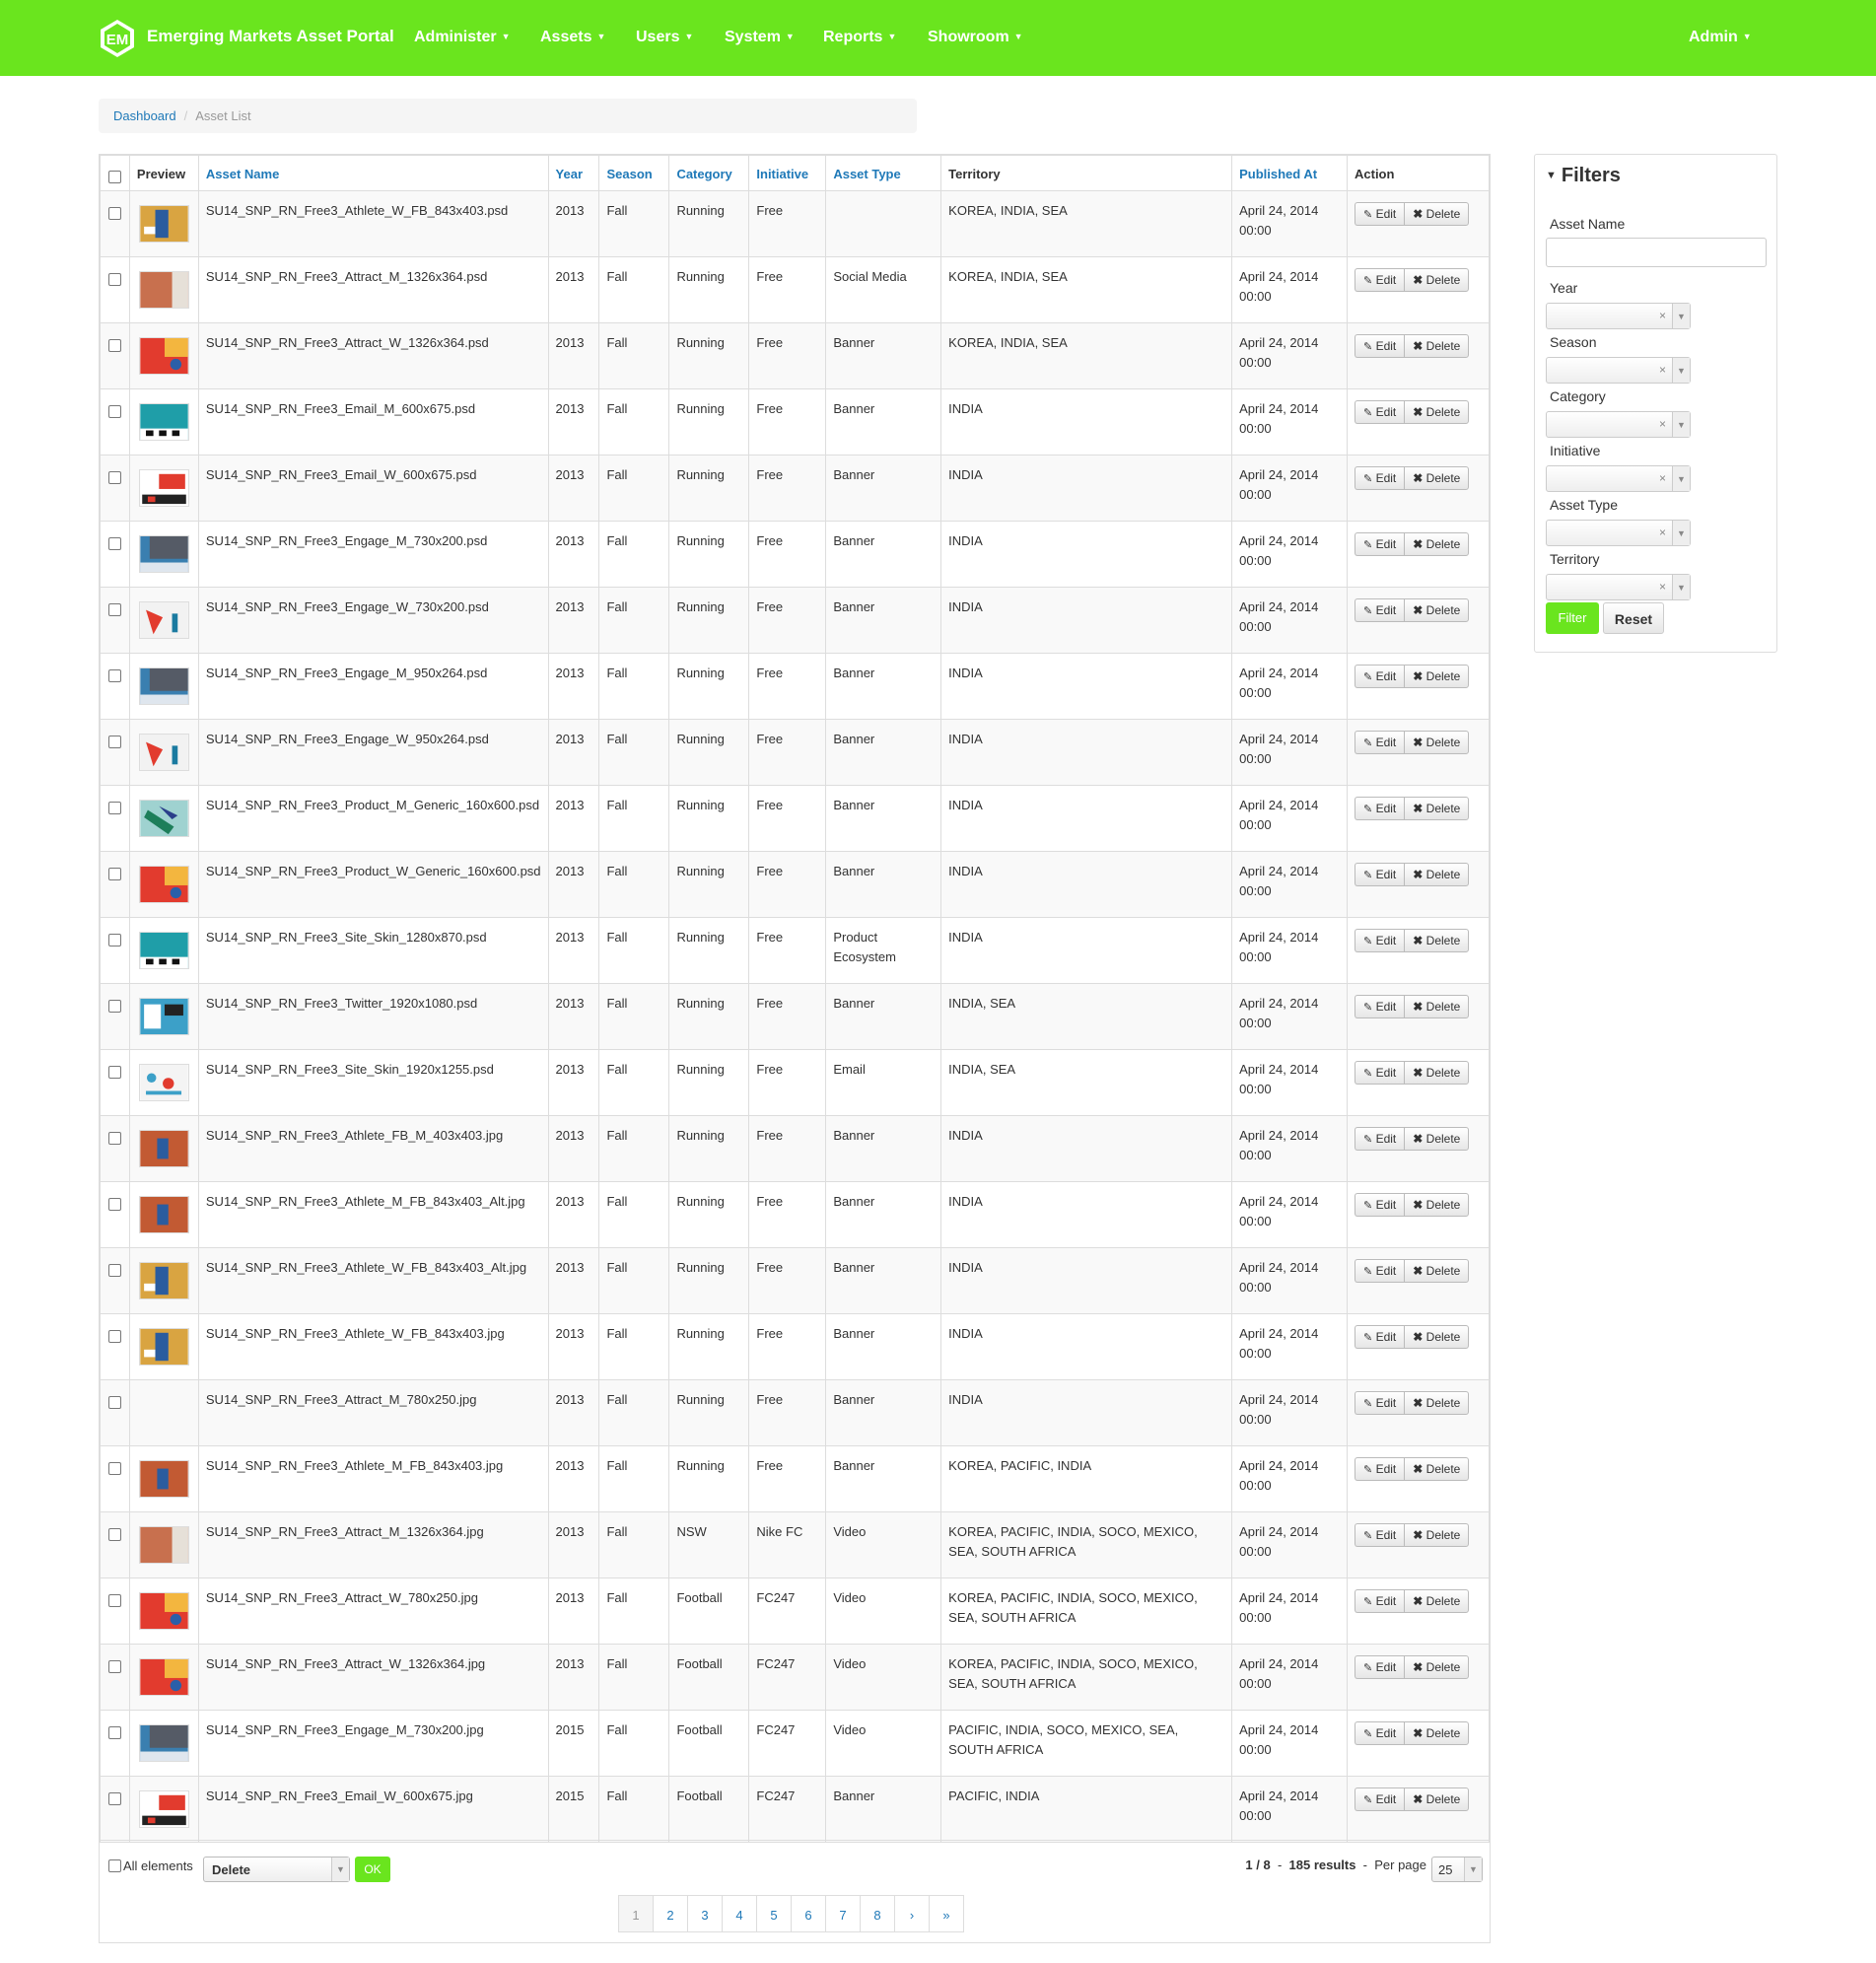 This screenshot has width=1876, height=1963. Describe the element at coordinates (809, 1914) in the screenshot. I see `page-6-link: 6` at that location.